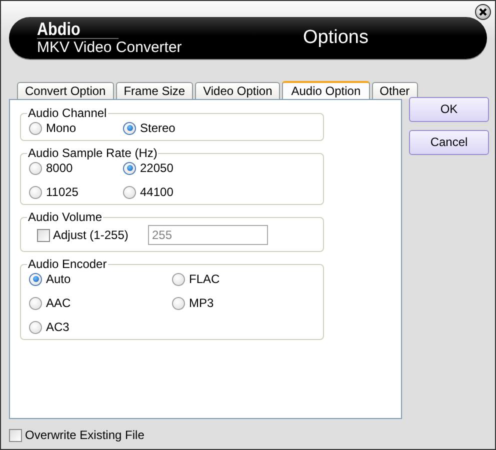 The width and height of the screenshot is (496, 450). What do you see at coordinates (62, 192) in the screenshot?
I see `radio-label: 11025` at bounding box center [62, 192].